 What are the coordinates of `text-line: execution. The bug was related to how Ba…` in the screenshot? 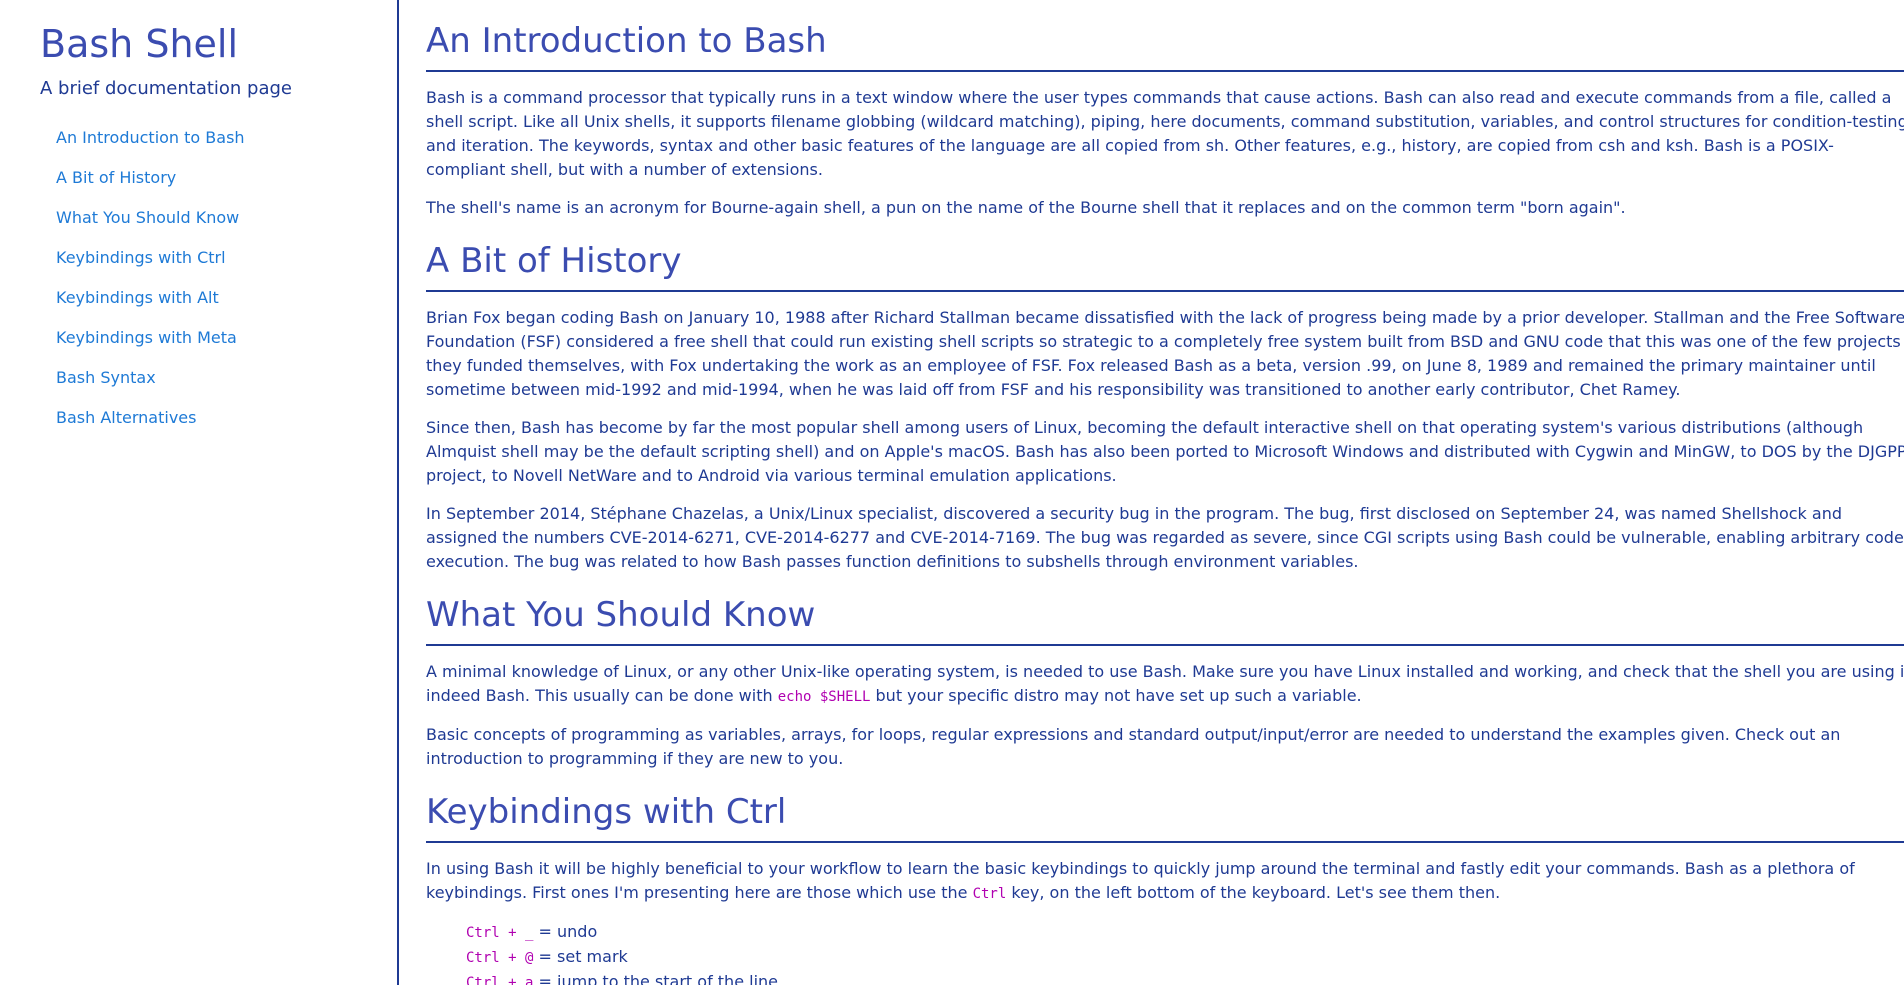 It's located at (892, 561).